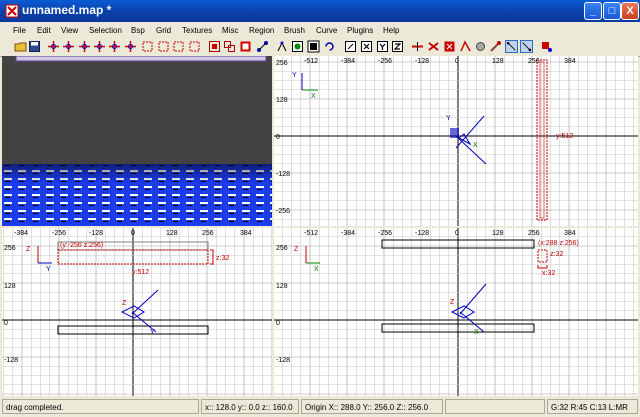  Describe the element at coordinates (100, 406) in the screenshot. I see `status-message: drag completed.` at that location.